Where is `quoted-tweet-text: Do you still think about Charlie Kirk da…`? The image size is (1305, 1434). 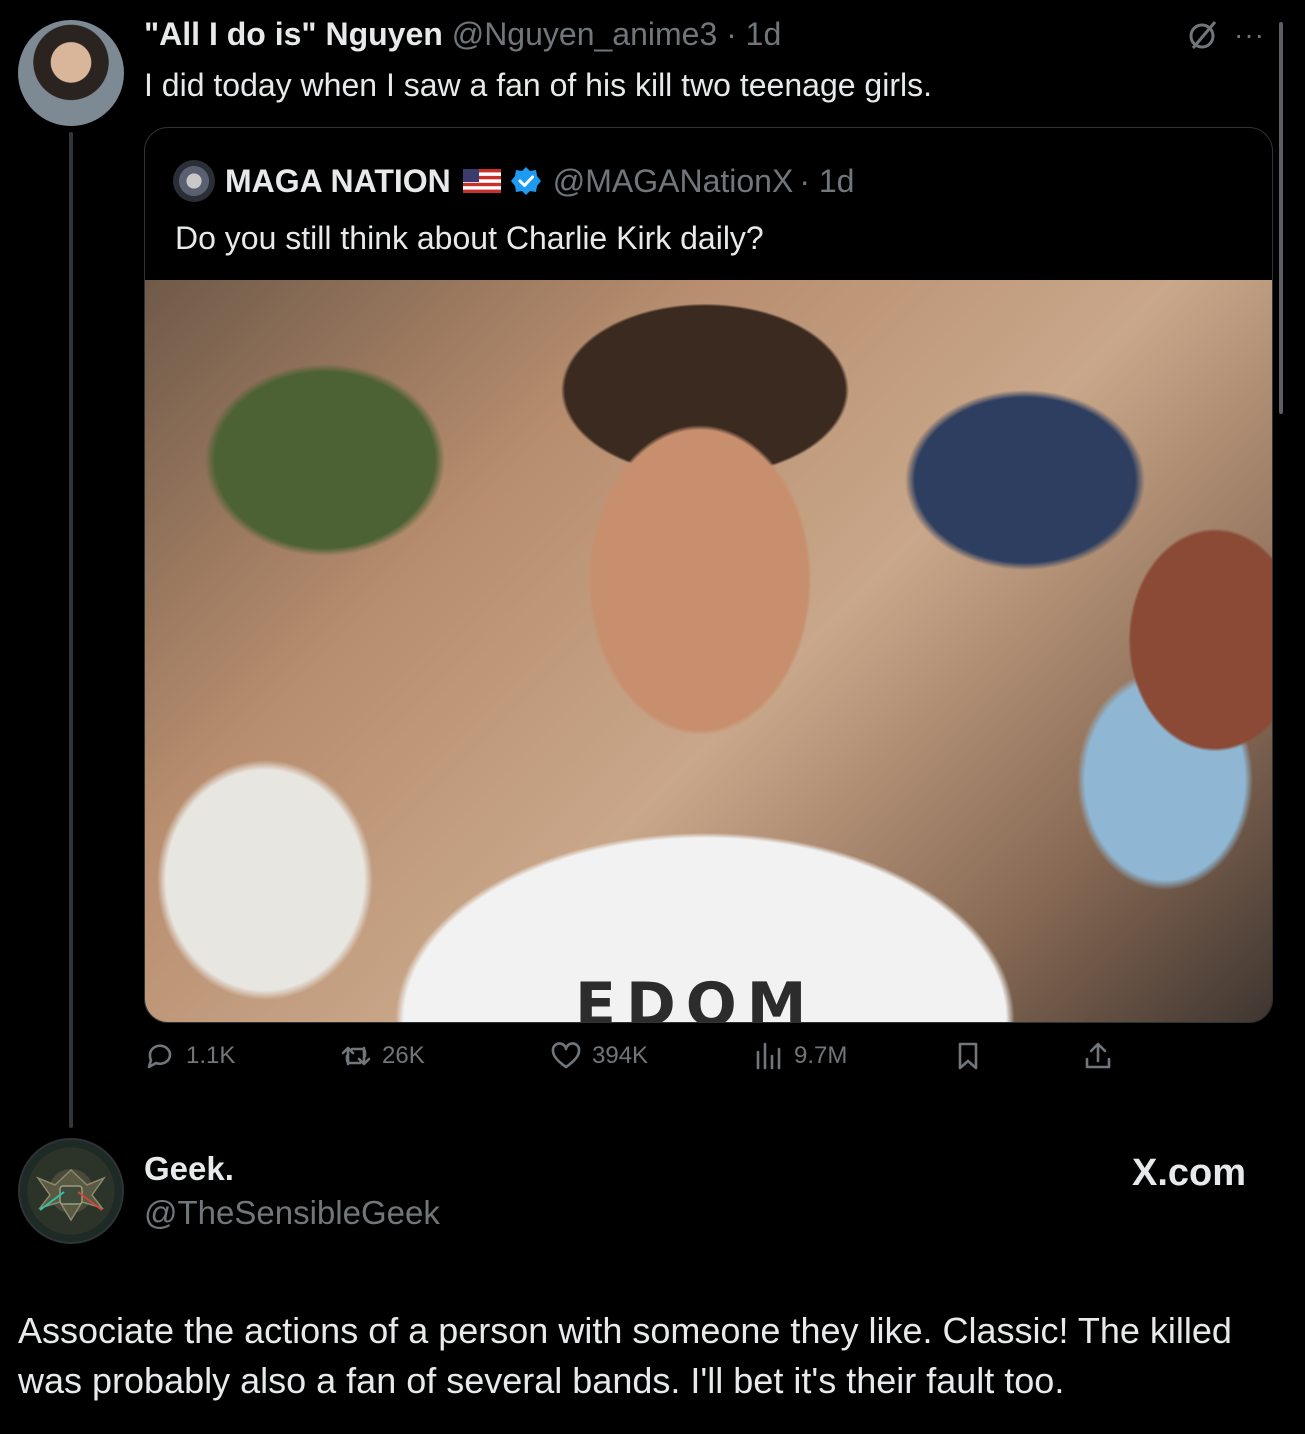 quoted-tweet-text: Do you still think about Charlie Kirk da… is located at coordinates (469, 238).